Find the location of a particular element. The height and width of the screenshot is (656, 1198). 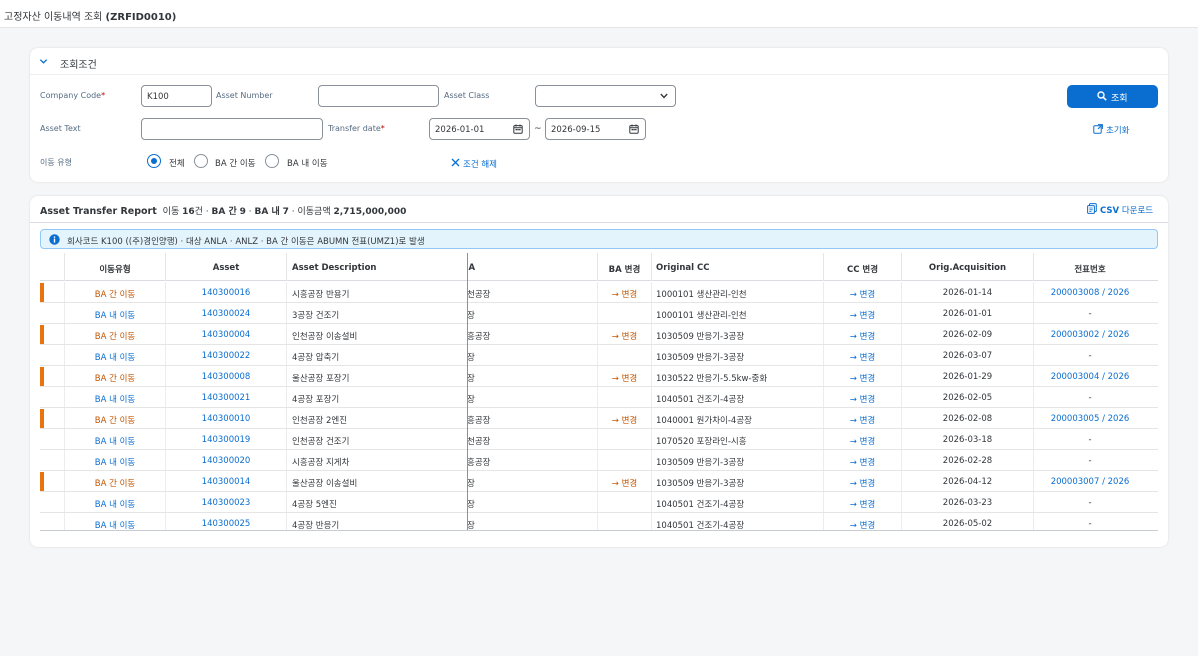

original-cc-cell: 1030509 반응기-3공장 is located at coordinates (737, 481).